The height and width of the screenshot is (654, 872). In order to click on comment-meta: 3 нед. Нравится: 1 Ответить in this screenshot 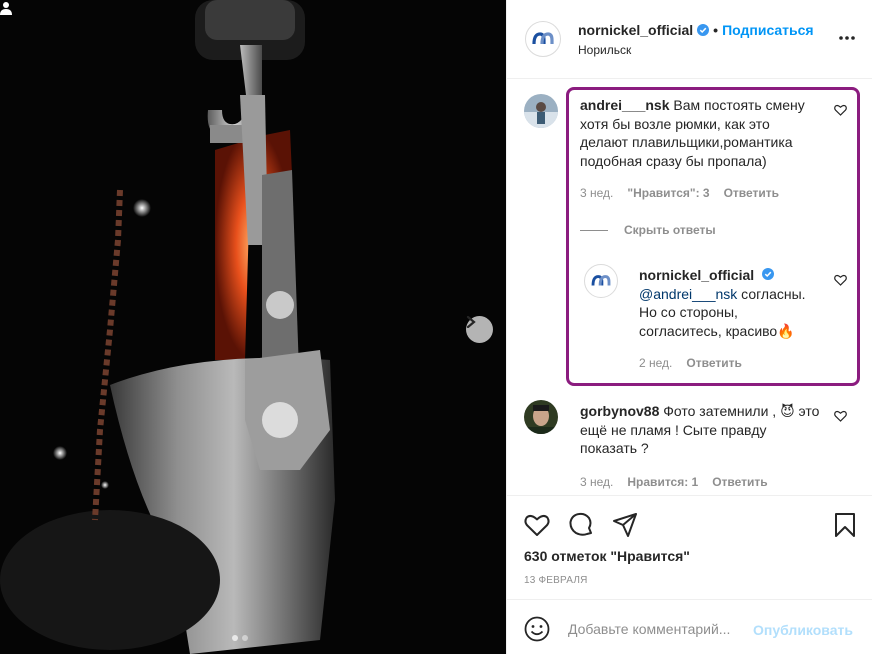, I will do `click(674, 482)`.